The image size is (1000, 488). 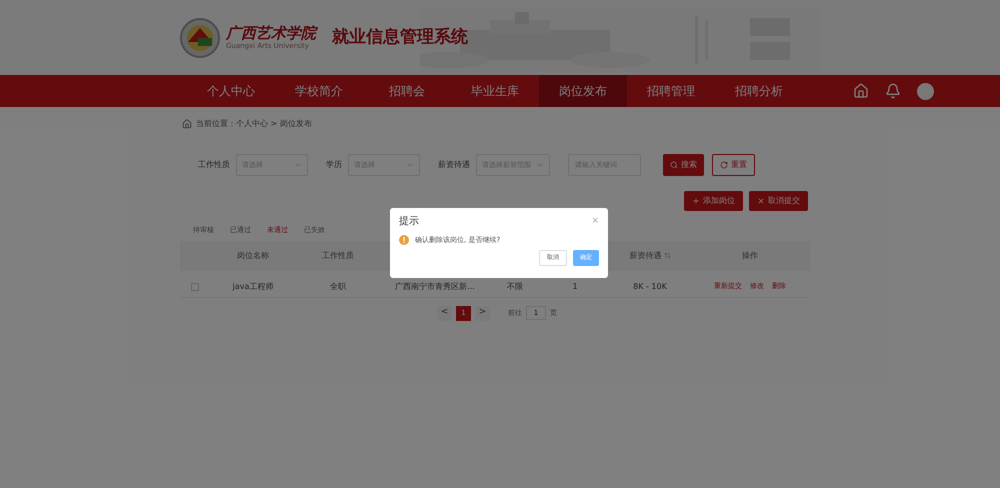 What do you see at coordinates (583, 91) in the screenshot?
I see `nav-item: 岗位发布` at bounding box center [583, 91].